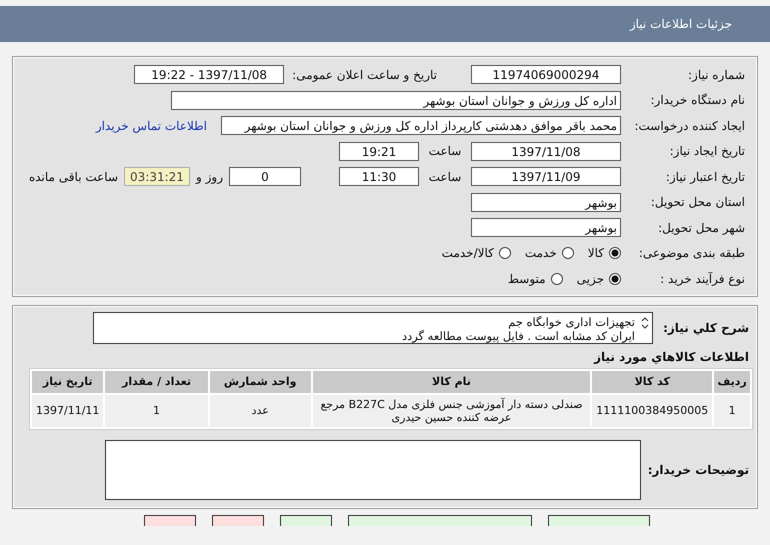 The image size is (770, 545). Describe the element at coordinates (716, 75) in the screenshot. I see `field-label: شماره نیاز:` at that location.